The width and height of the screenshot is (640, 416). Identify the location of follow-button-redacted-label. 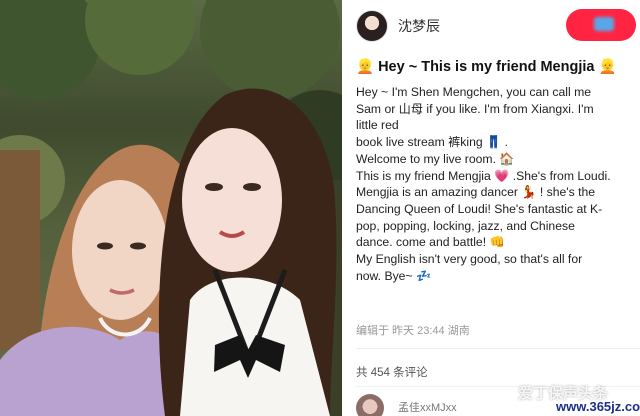
(604, 24).